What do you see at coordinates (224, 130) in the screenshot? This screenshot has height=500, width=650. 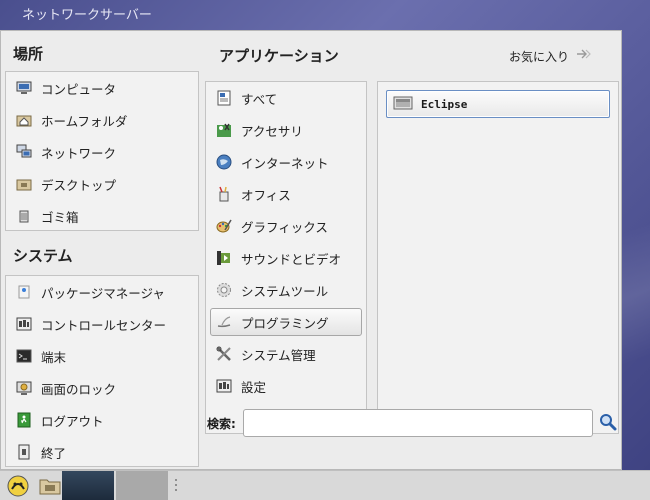 I see `accessories-icon` at bounding box center [224, 130].